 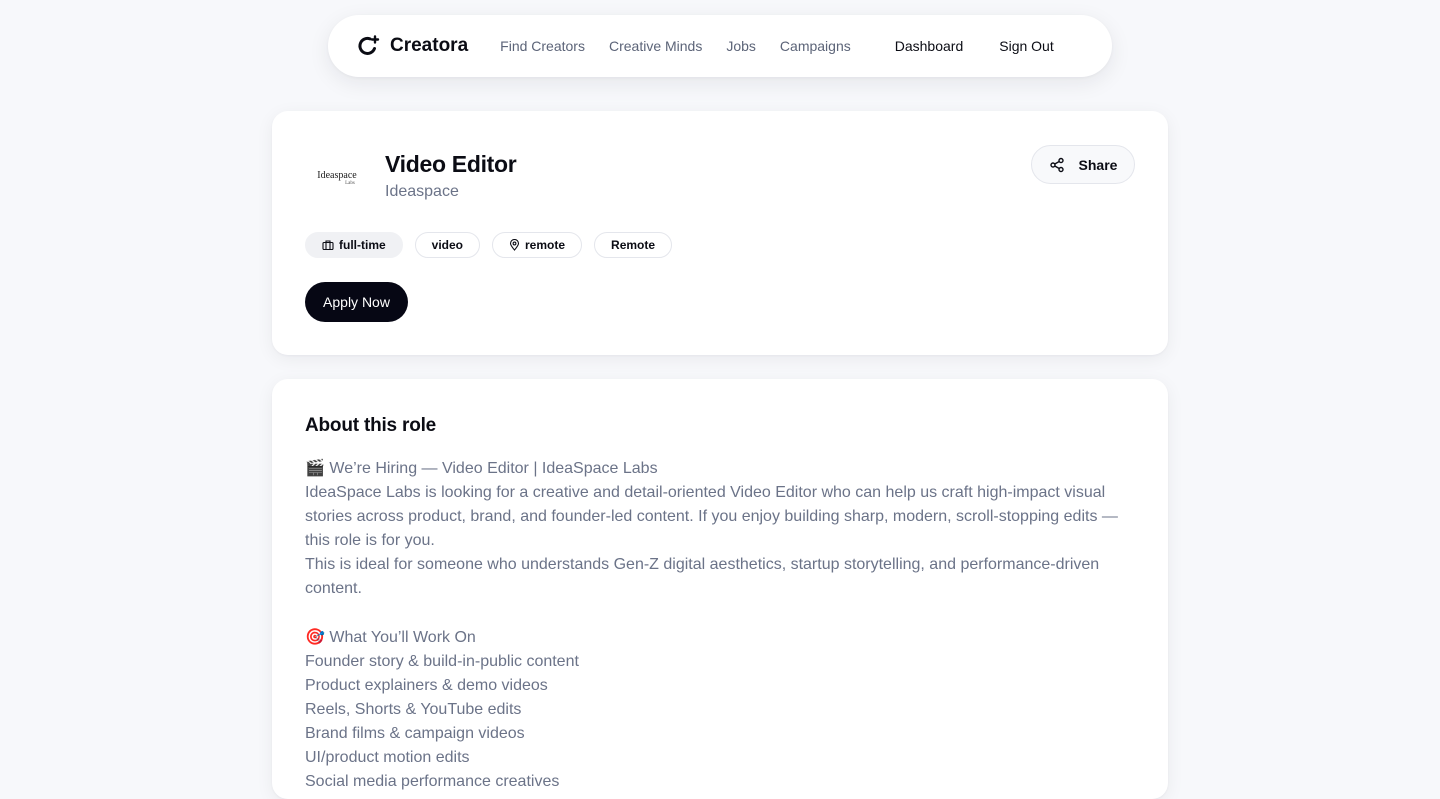 I want to click on tag-label: remote, so click(x=545, y=245).